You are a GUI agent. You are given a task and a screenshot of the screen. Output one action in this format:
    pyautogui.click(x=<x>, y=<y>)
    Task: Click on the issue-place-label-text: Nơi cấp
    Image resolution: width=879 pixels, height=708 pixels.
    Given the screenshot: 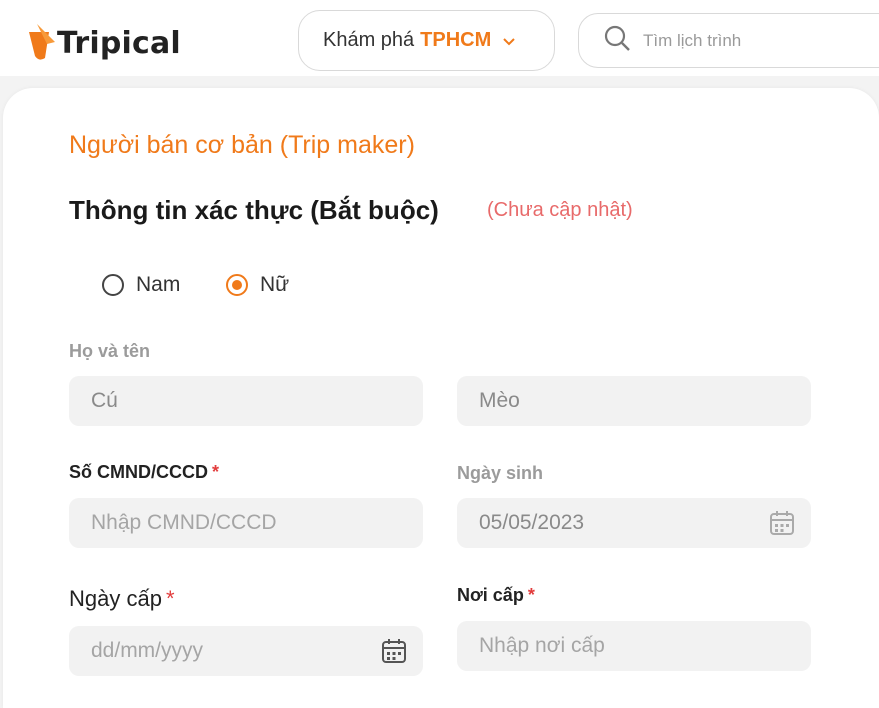 What is the action you would take?
    pyautogui.click(x=490, y=595)
    